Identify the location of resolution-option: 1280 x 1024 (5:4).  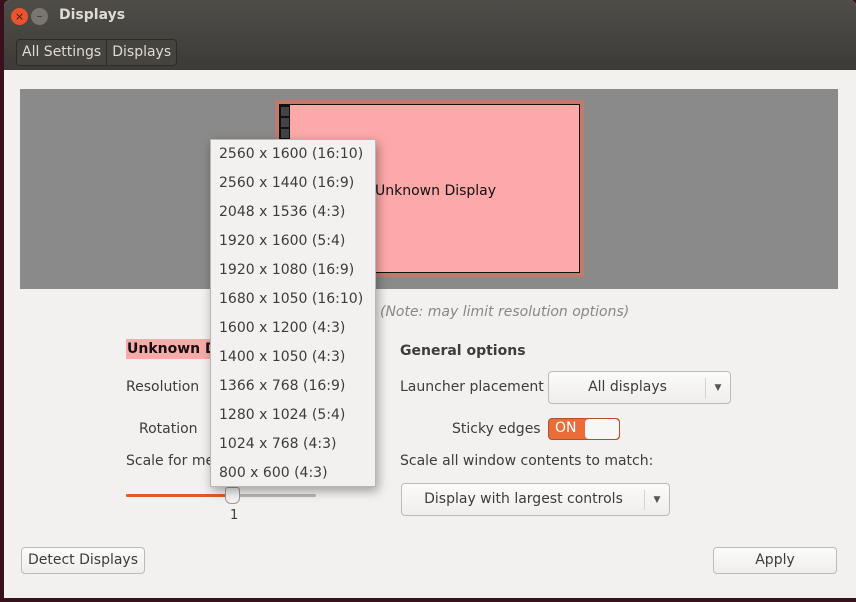
(293, 415).